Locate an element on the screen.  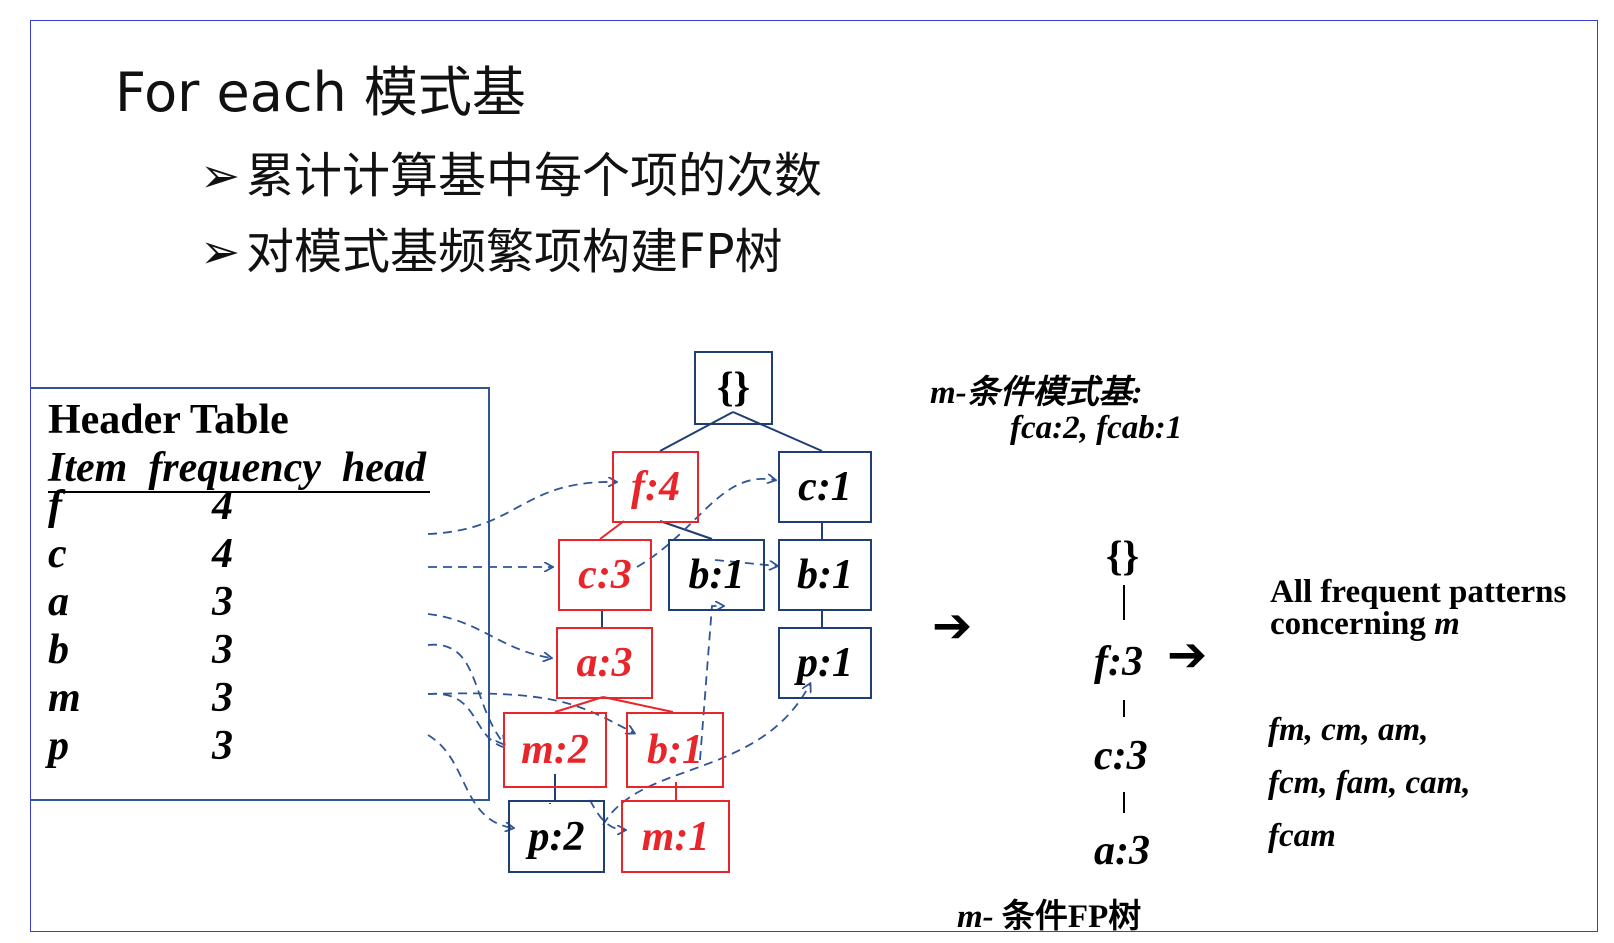
conditional-tree-caption-prefix: m- is located at coordinates (975, 917).